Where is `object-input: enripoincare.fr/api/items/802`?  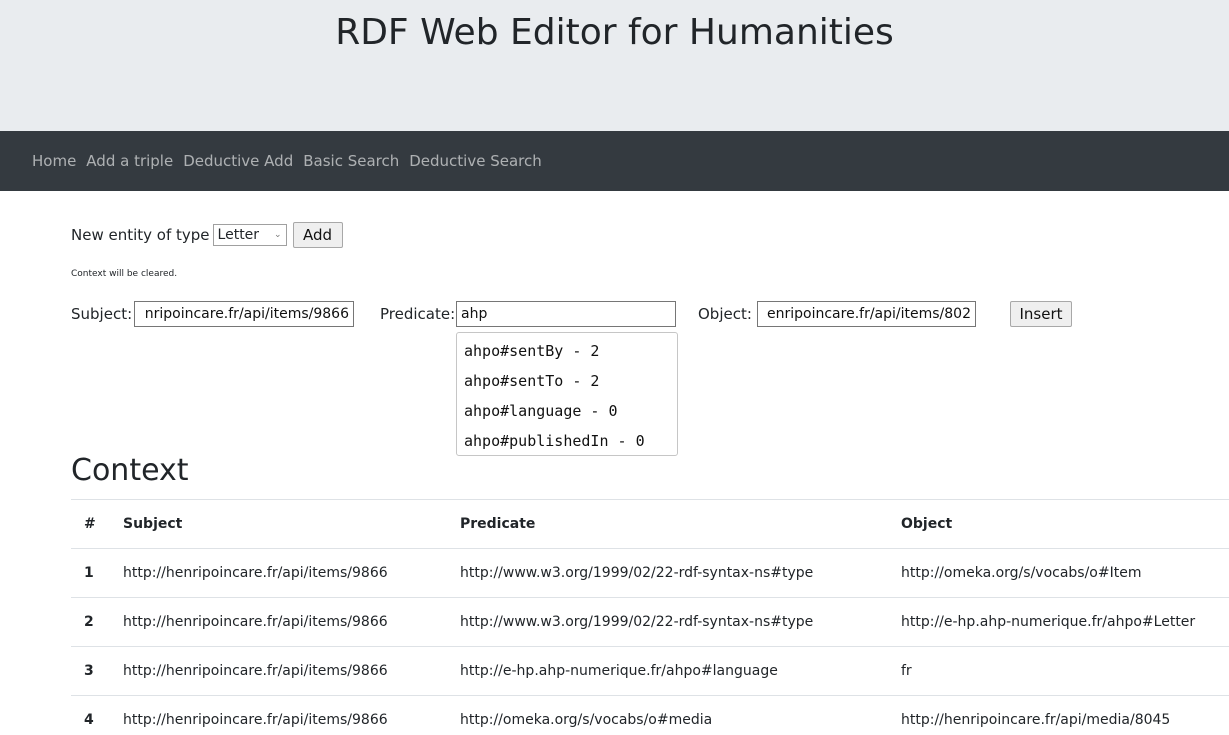 object-input: enripoincare.fr/api/items/802 is located at coordinates (866, 314).